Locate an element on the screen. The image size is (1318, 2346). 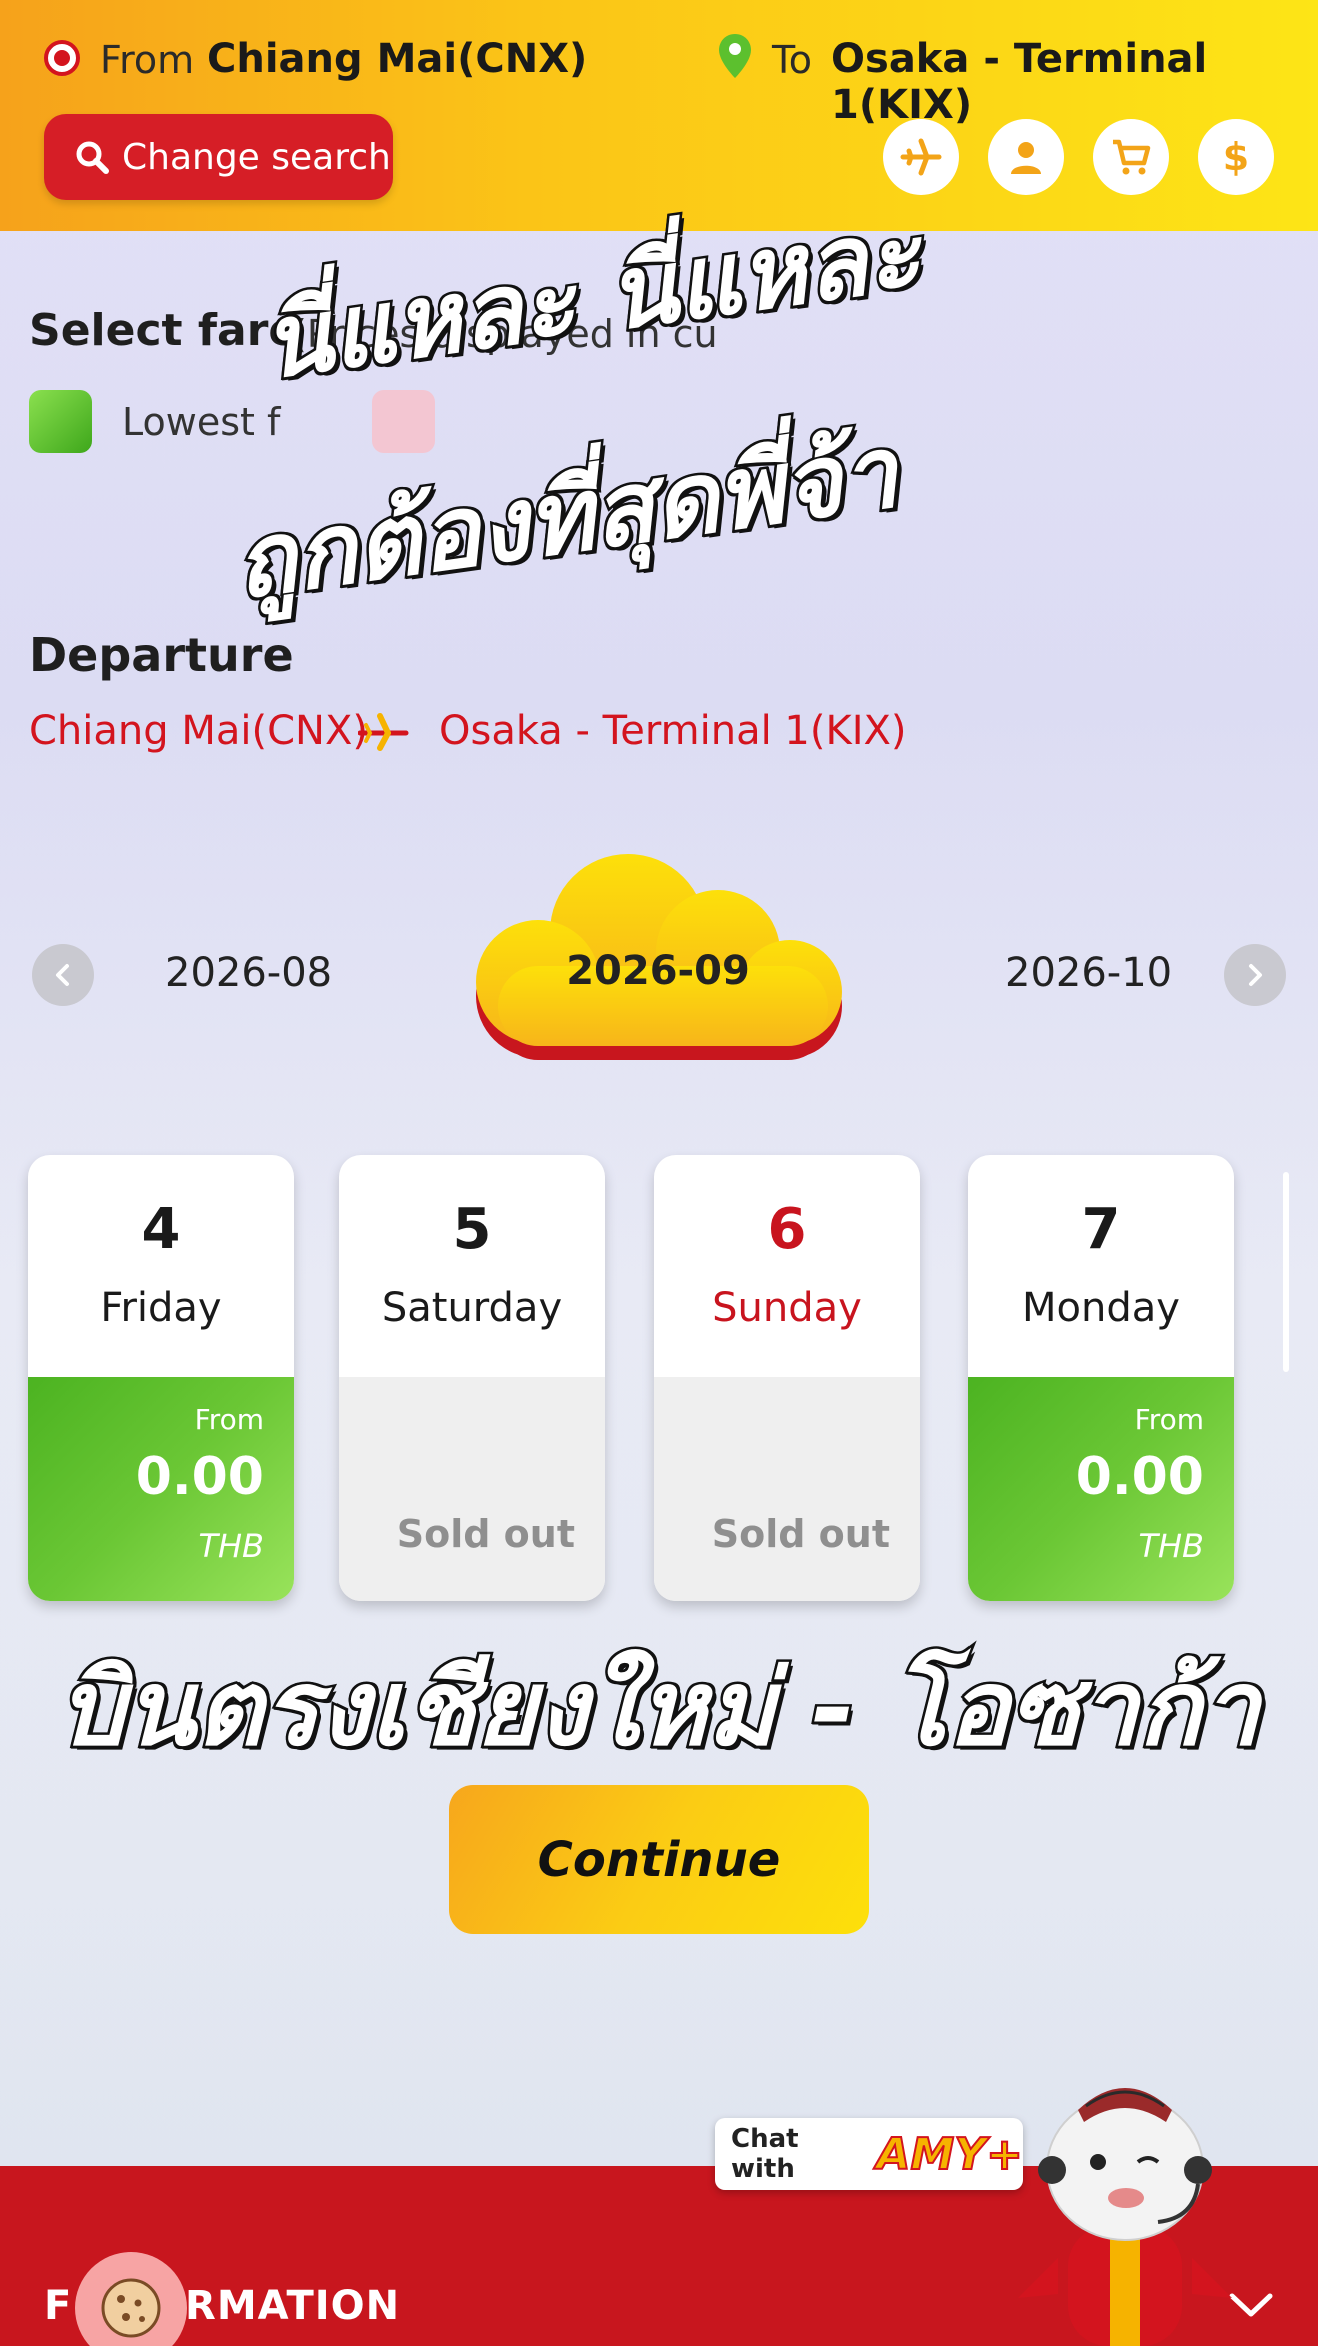
lowest-fare-legend: Lowest f is located at coordinates (201, 422).